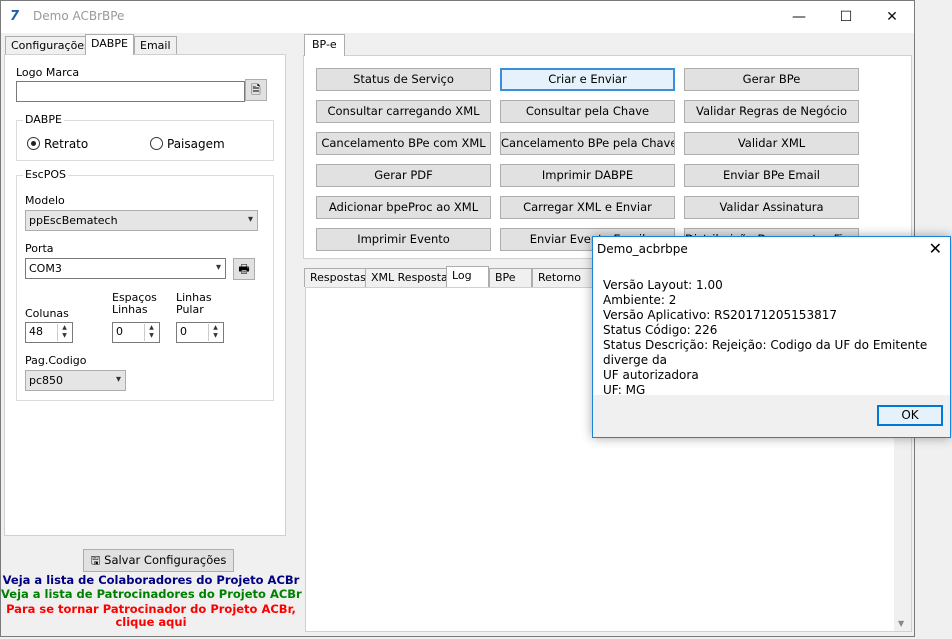 Image resolution: width=952 pixels, height=639 pixels. I want to click on cancelamento-chave-button: Cancelamento BPe pela Chave, so click(587, 143).